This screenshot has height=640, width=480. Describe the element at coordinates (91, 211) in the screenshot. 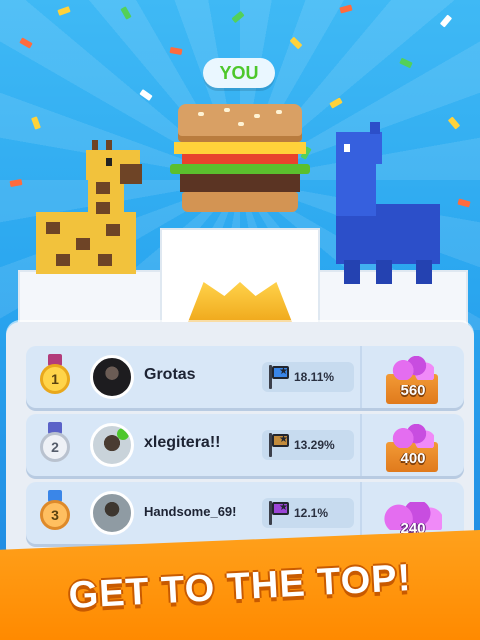

I see `giraffe-character` at that location.